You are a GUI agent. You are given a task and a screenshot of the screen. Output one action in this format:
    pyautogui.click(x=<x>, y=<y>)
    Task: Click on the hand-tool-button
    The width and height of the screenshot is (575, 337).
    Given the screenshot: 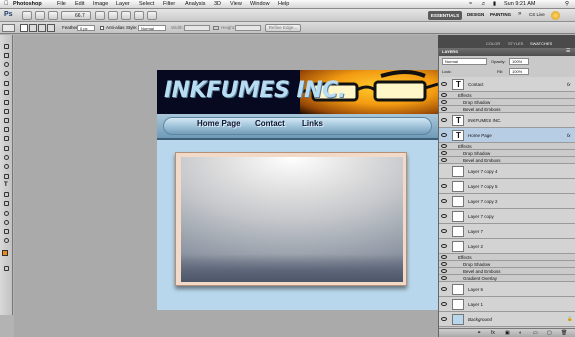 What is the action you would take?
    pyautogui.click(x=100, y=15)
    